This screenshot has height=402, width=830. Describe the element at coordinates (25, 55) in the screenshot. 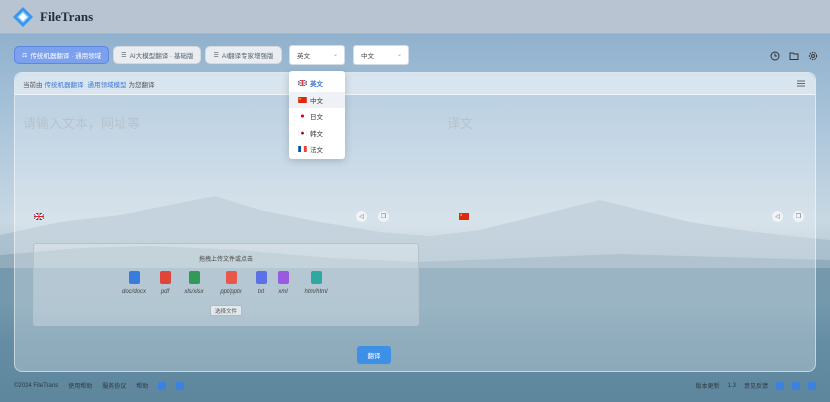

I see `translate-icon: ⚖` at that location.